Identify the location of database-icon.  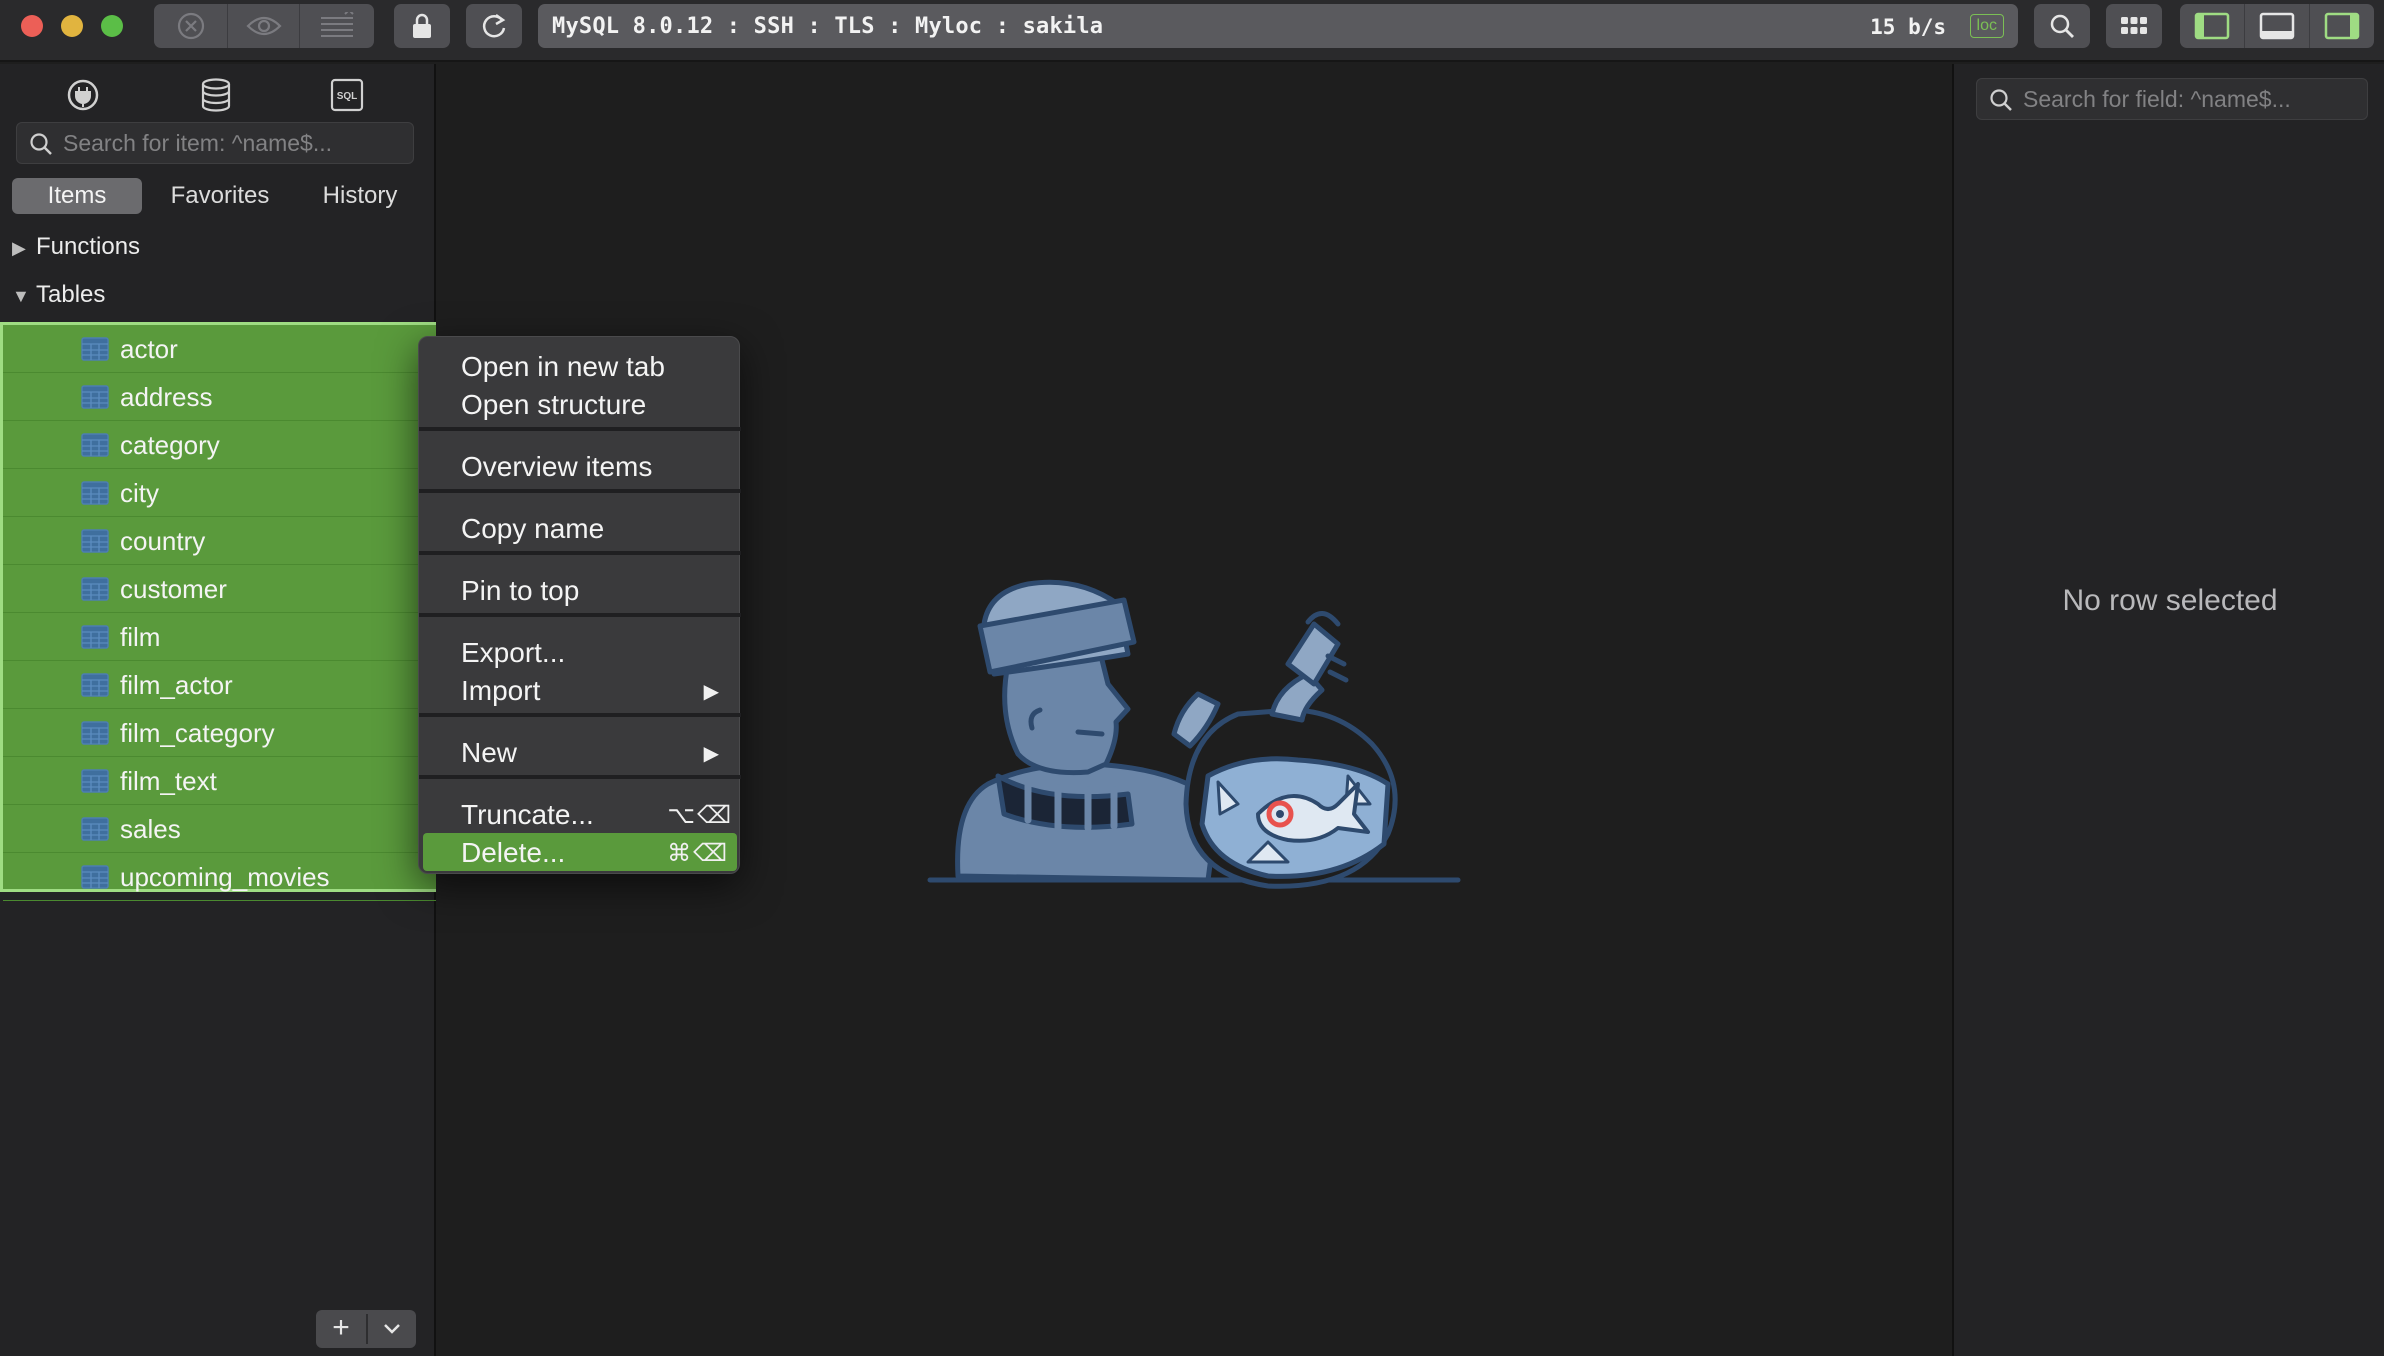
(216, 97).